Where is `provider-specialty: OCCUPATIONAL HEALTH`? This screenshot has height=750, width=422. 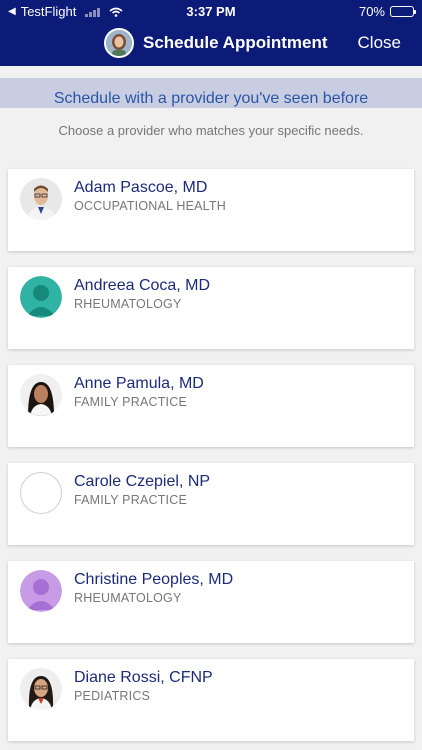 provider-specialty: OCCUPATIONAL HEALTH is located at coordinates (150, 206).